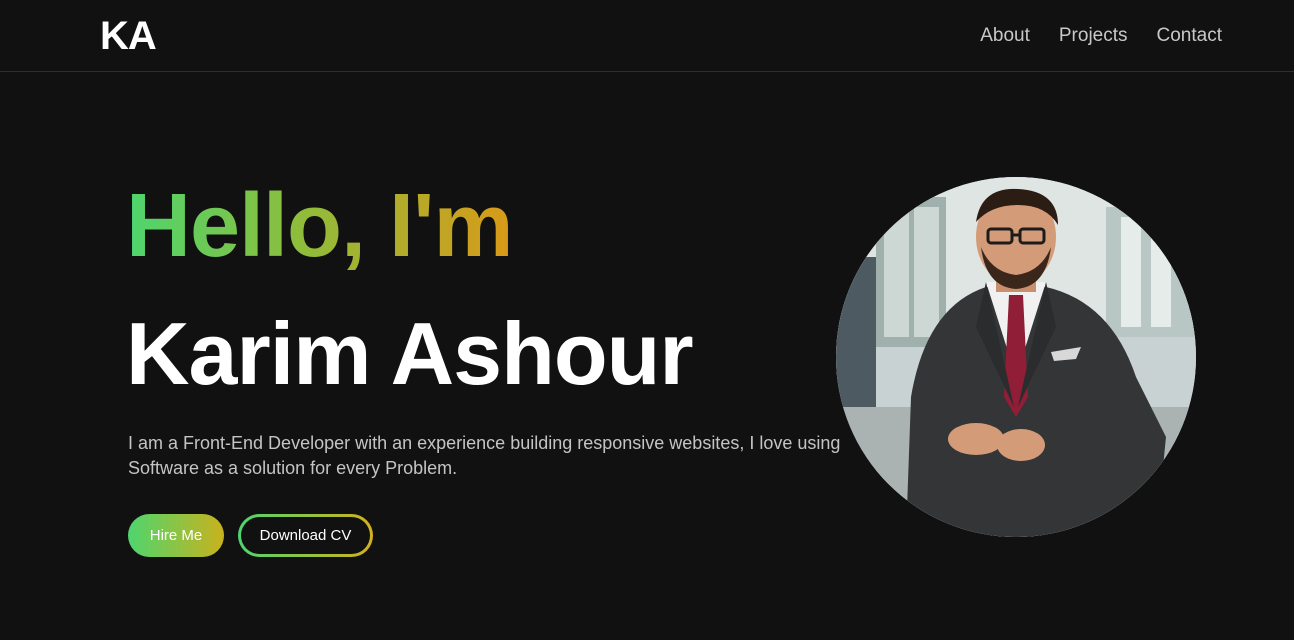 The width and height of the screenshot is (1294, 640). I want to click on main-nav: About Projects Contact, so click(1101, 36).